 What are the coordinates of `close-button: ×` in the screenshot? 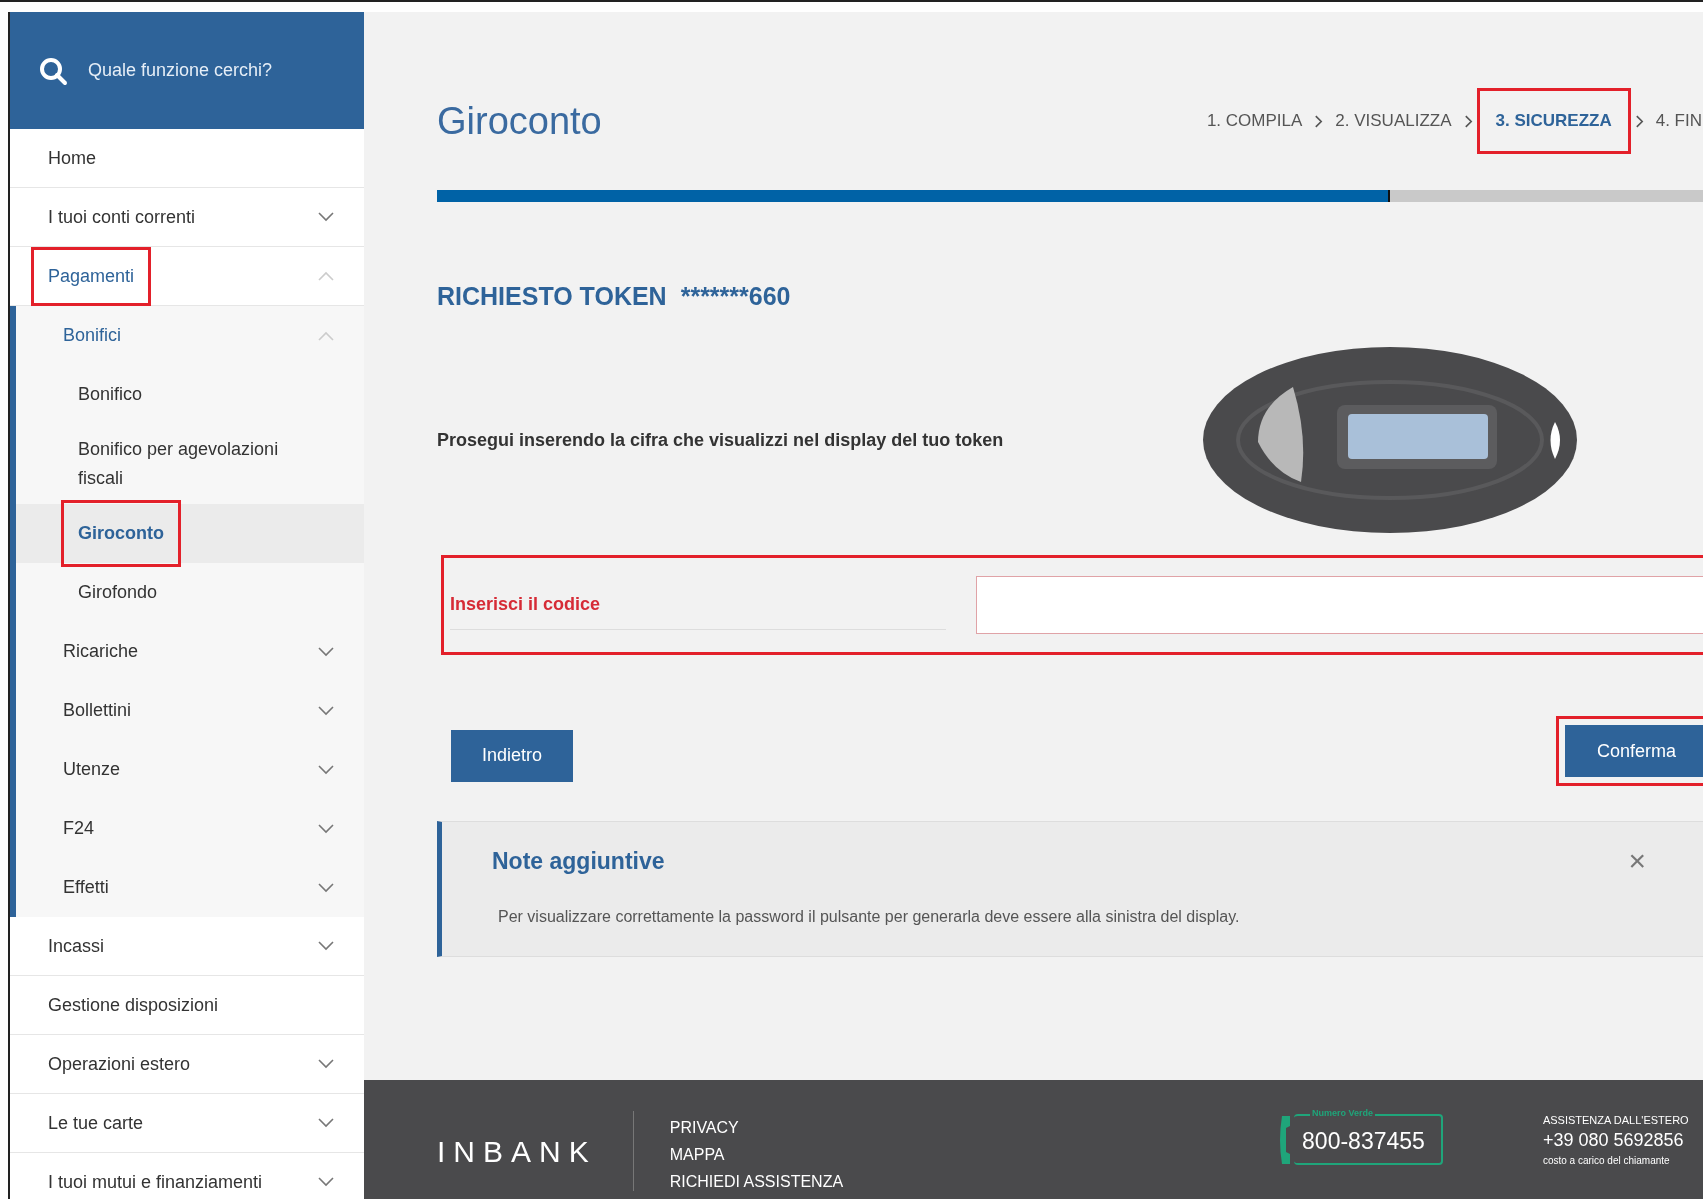 It's located at (1637, 861).